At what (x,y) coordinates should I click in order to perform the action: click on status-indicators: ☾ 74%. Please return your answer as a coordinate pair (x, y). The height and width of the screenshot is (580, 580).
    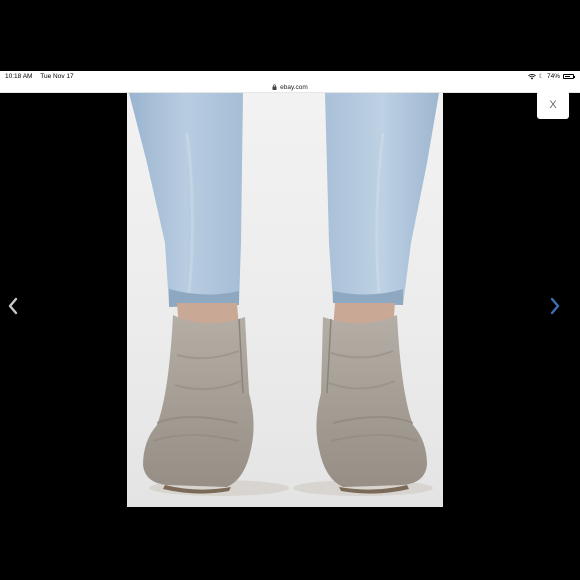
    Looking at the image, I should click on (551, 76).